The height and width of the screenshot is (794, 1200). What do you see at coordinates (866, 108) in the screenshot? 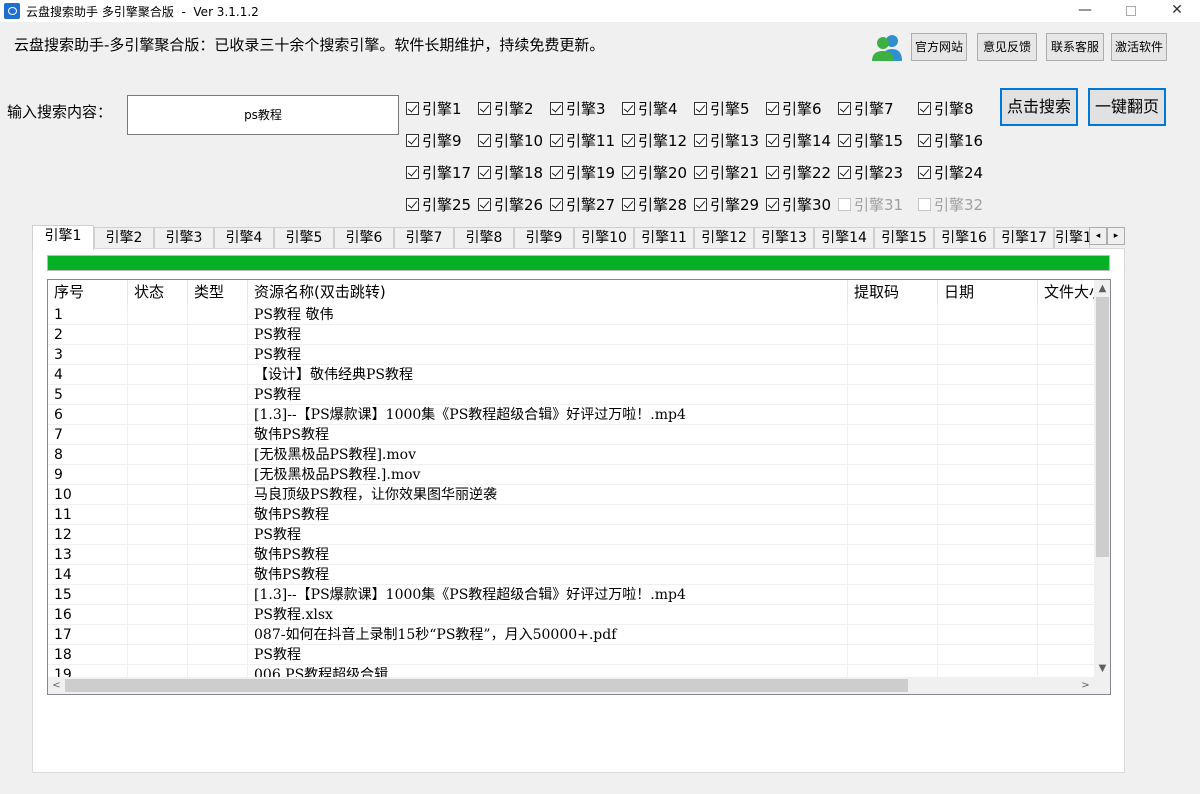
I see `engine-checkbox-7: 引擎7` at bounding box center [866, 108].